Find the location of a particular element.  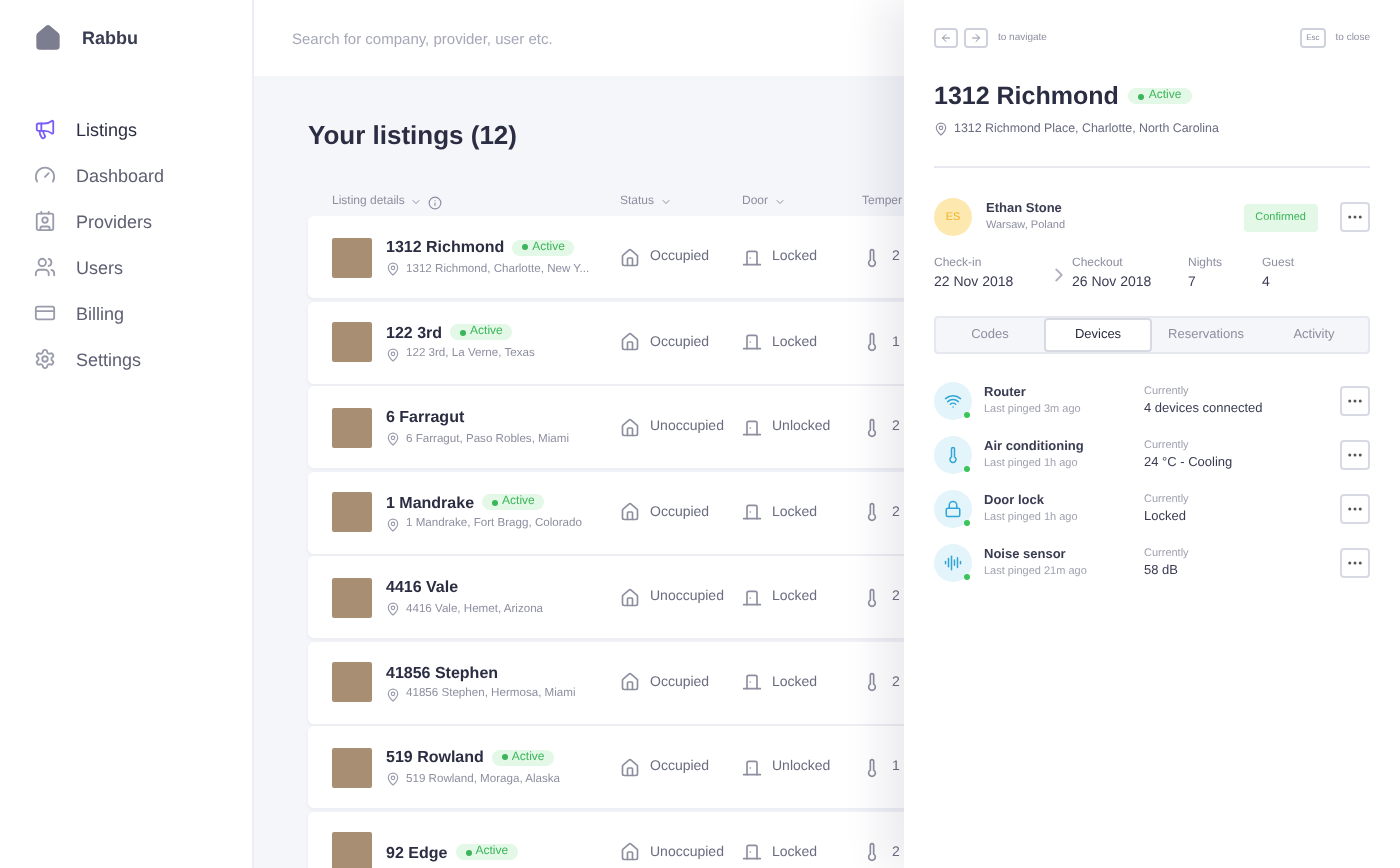

sidebar-item: Listings is located at coordinates (143, 129).